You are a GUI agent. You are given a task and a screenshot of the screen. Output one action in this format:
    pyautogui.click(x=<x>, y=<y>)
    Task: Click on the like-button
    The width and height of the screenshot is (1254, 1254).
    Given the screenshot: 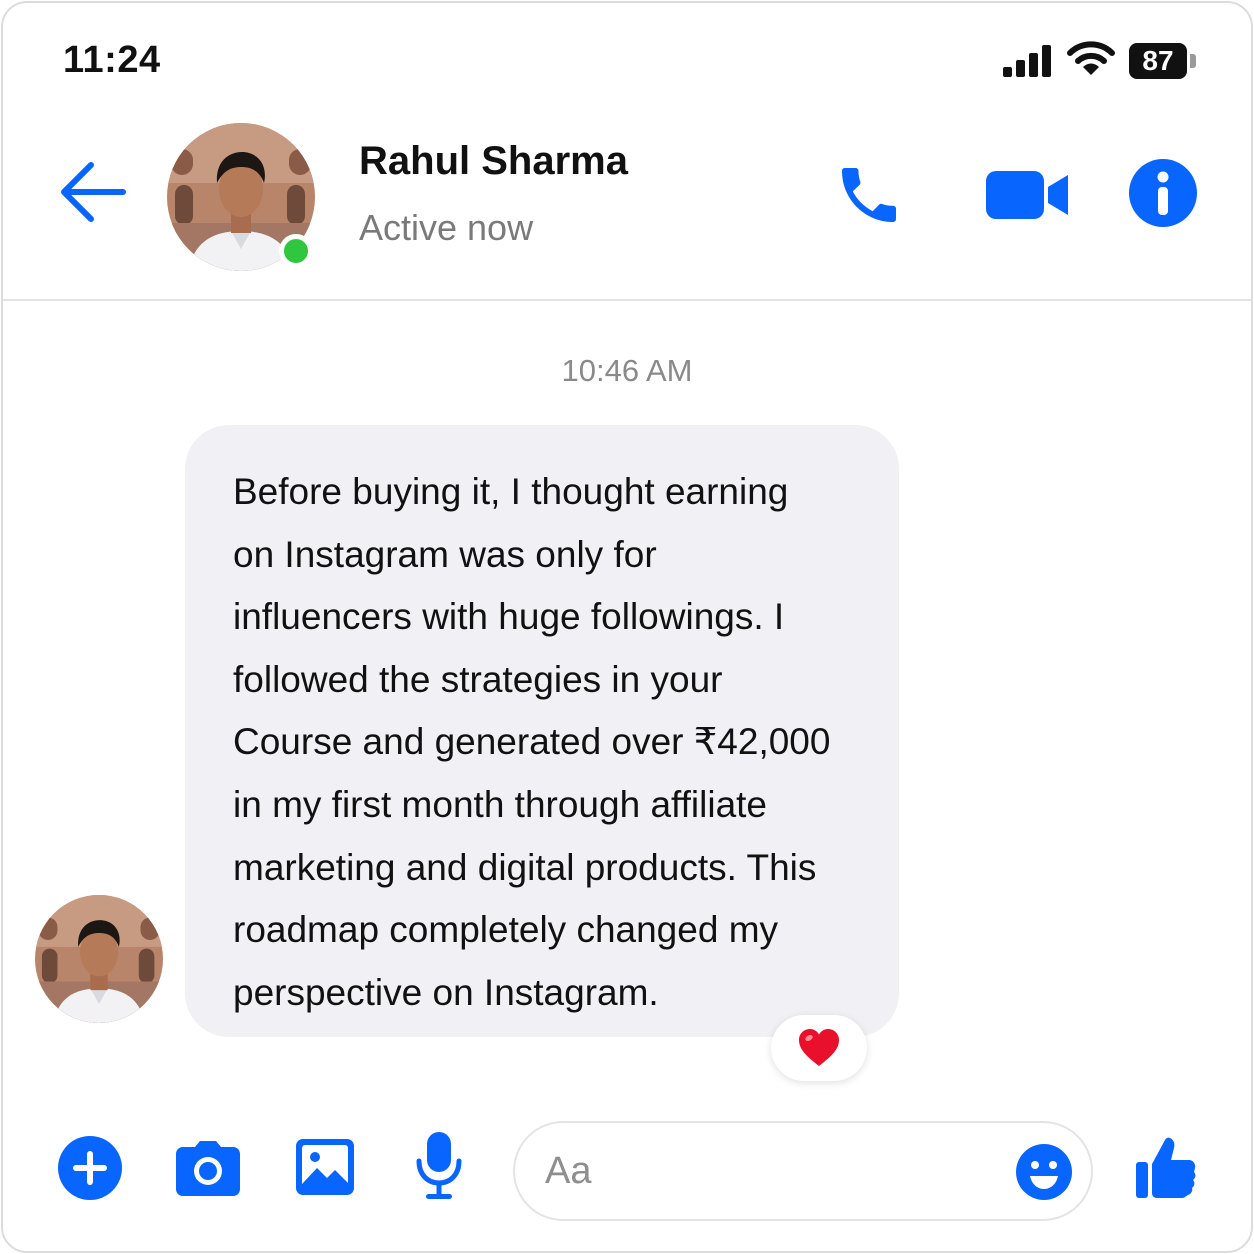 What is the action you would take?
    pyautogui.click(x=1166, y=1168)
    